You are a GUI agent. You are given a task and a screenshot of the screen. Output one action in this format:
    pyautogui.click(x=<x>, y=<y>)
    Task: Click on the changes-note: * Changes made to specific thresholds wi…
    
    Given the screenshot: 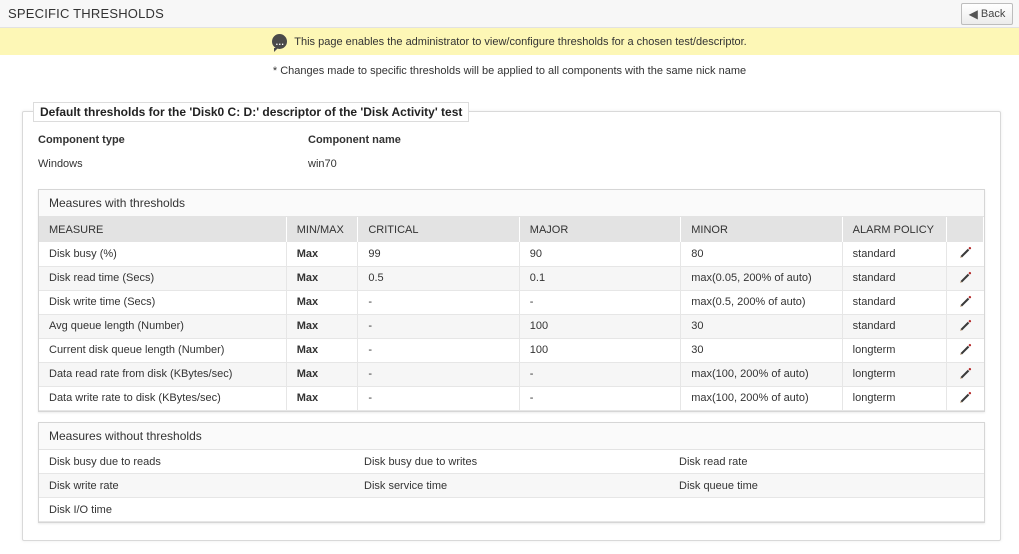 What is the action you would take?
    pyautogui.click(x=509, y=71)
    